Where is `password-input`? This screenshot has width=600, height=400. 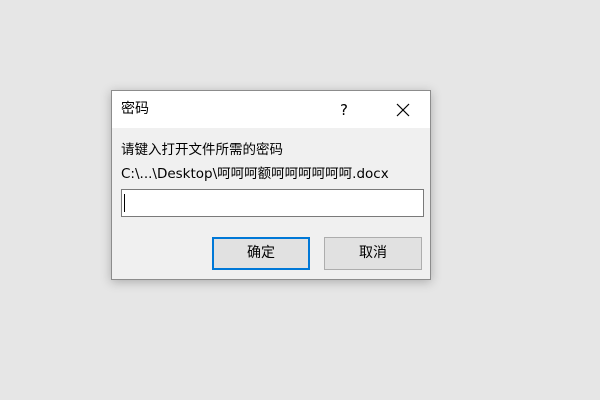
password-input is located at coordinates (272, 203).